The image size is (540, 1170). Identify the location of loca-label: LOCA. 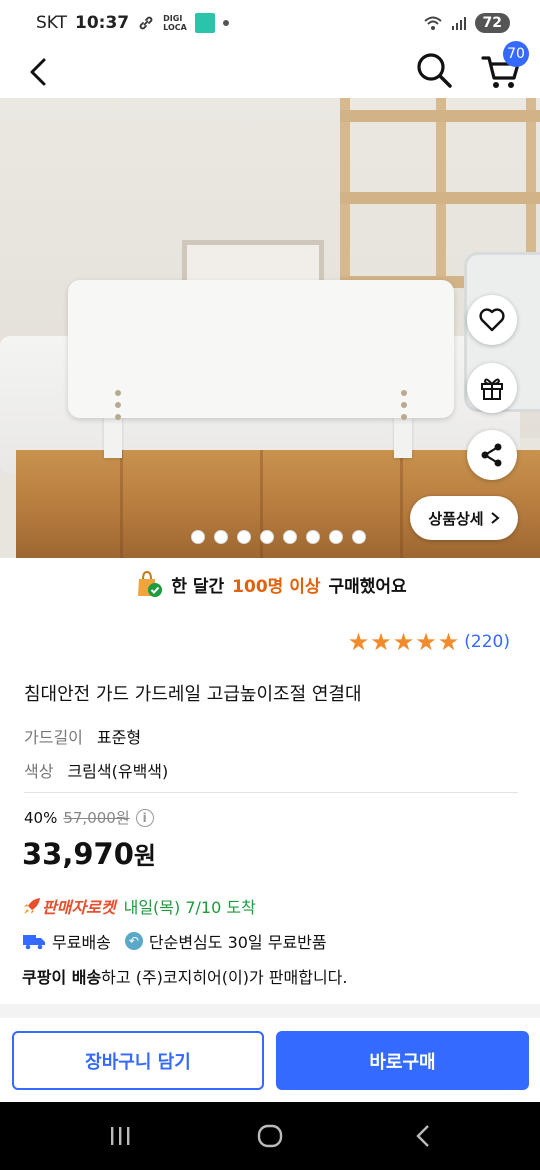
(175, 27).